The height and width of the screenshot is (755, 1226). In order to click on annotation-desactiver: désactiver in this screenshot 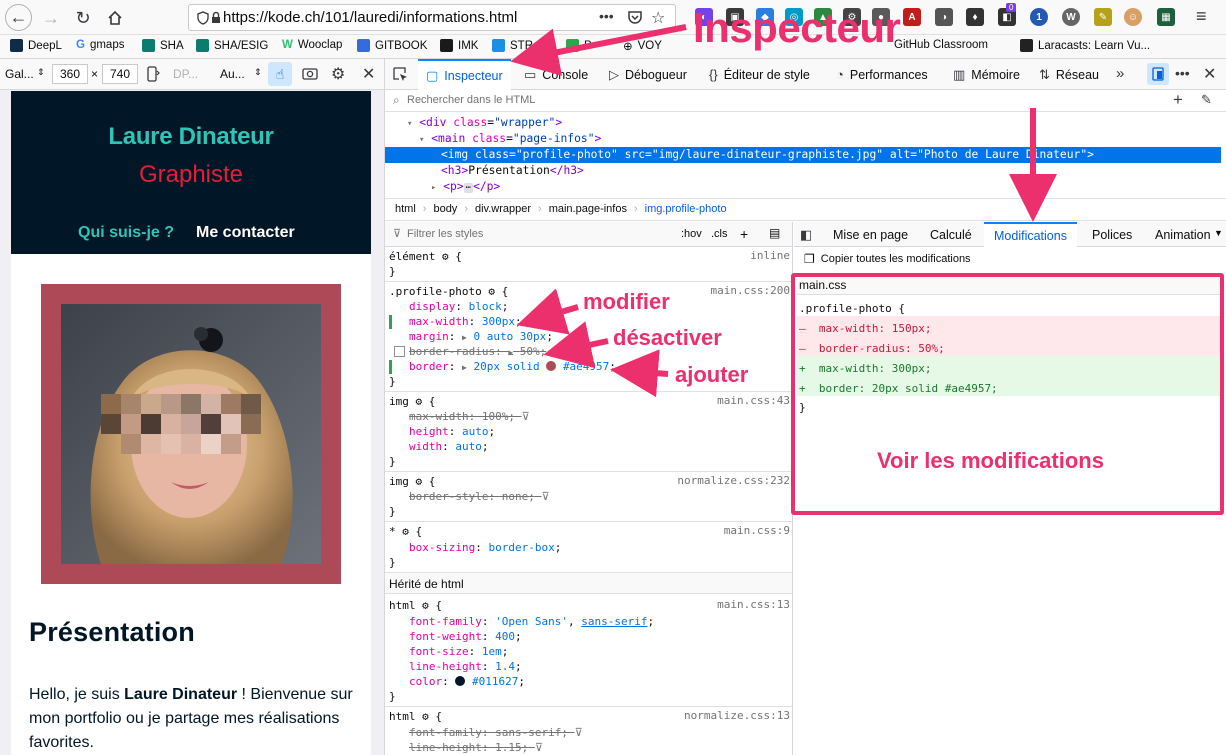, I will do `click(667, 337)`.